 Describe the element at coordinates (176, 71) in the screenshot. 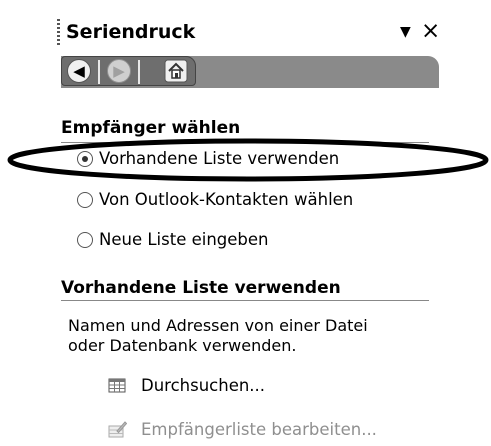

I see `home-icon` at that location.